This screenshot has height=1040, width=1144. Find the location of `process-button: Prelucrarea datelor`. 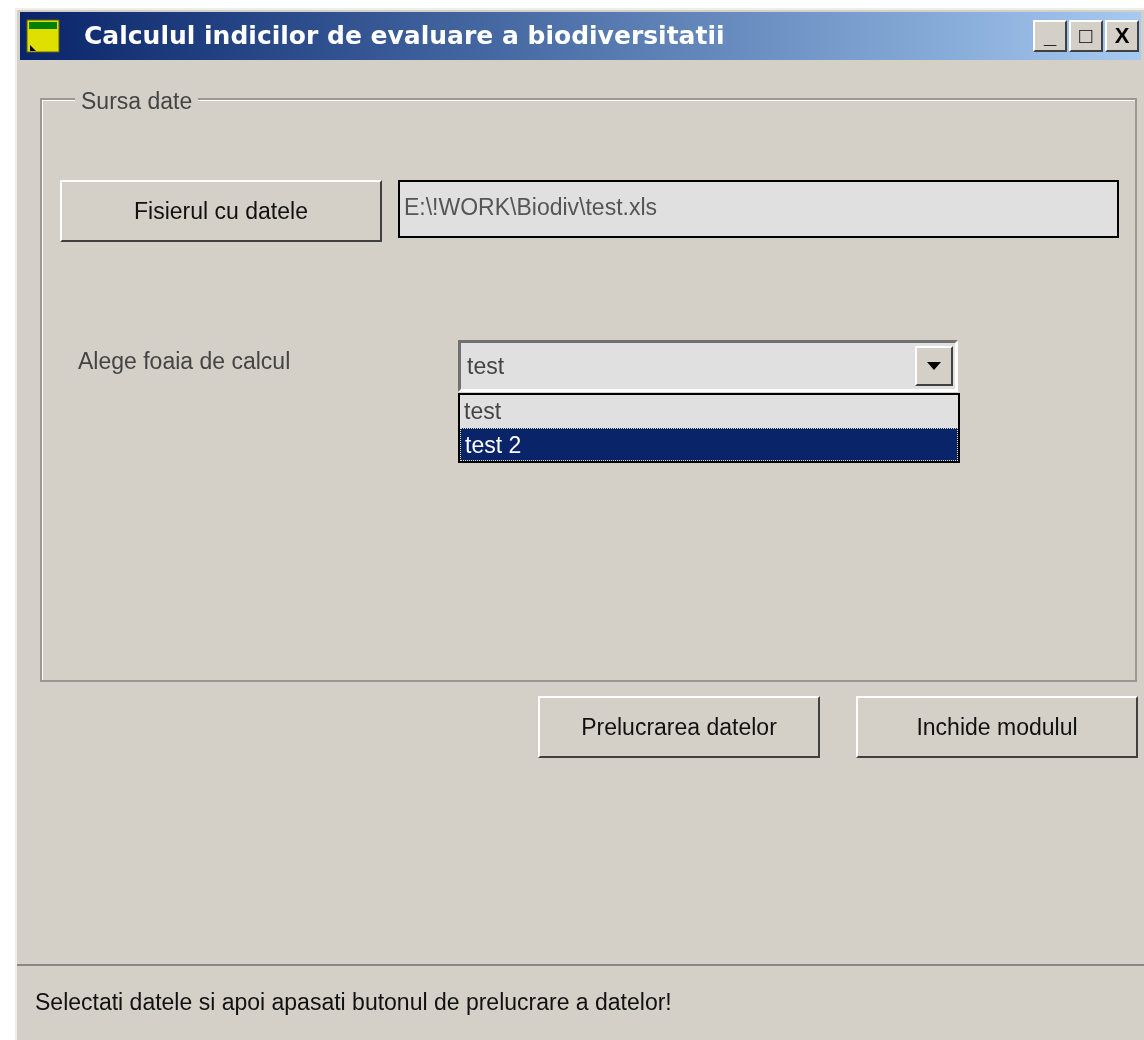

process-button: Prelucrarea datelor is located at coordinates (679, 727).